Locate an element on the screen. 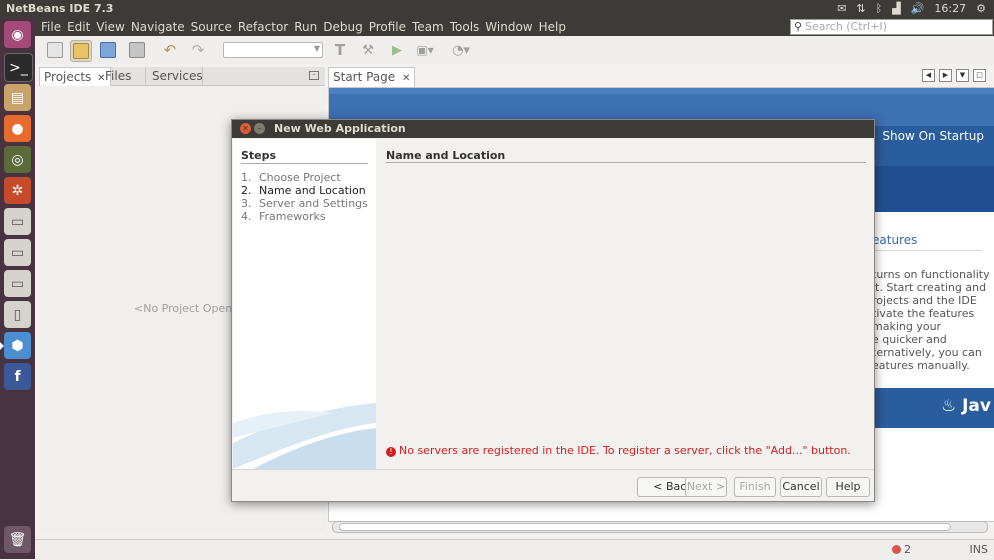  tab-start-page: Start Page ✕ is located at coordinates (372, 77).